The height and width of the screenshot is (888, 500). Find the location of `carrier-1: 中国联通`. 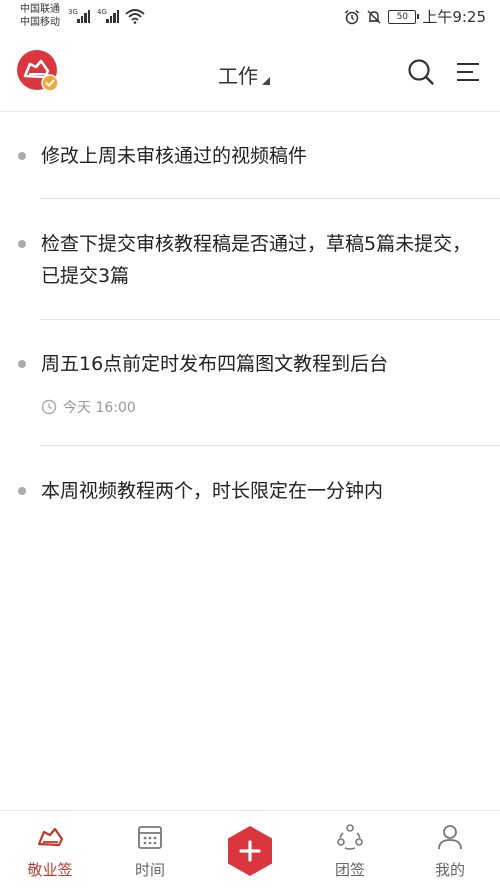

carrier-1: 中国联通 is located at coordinates (40, 9).